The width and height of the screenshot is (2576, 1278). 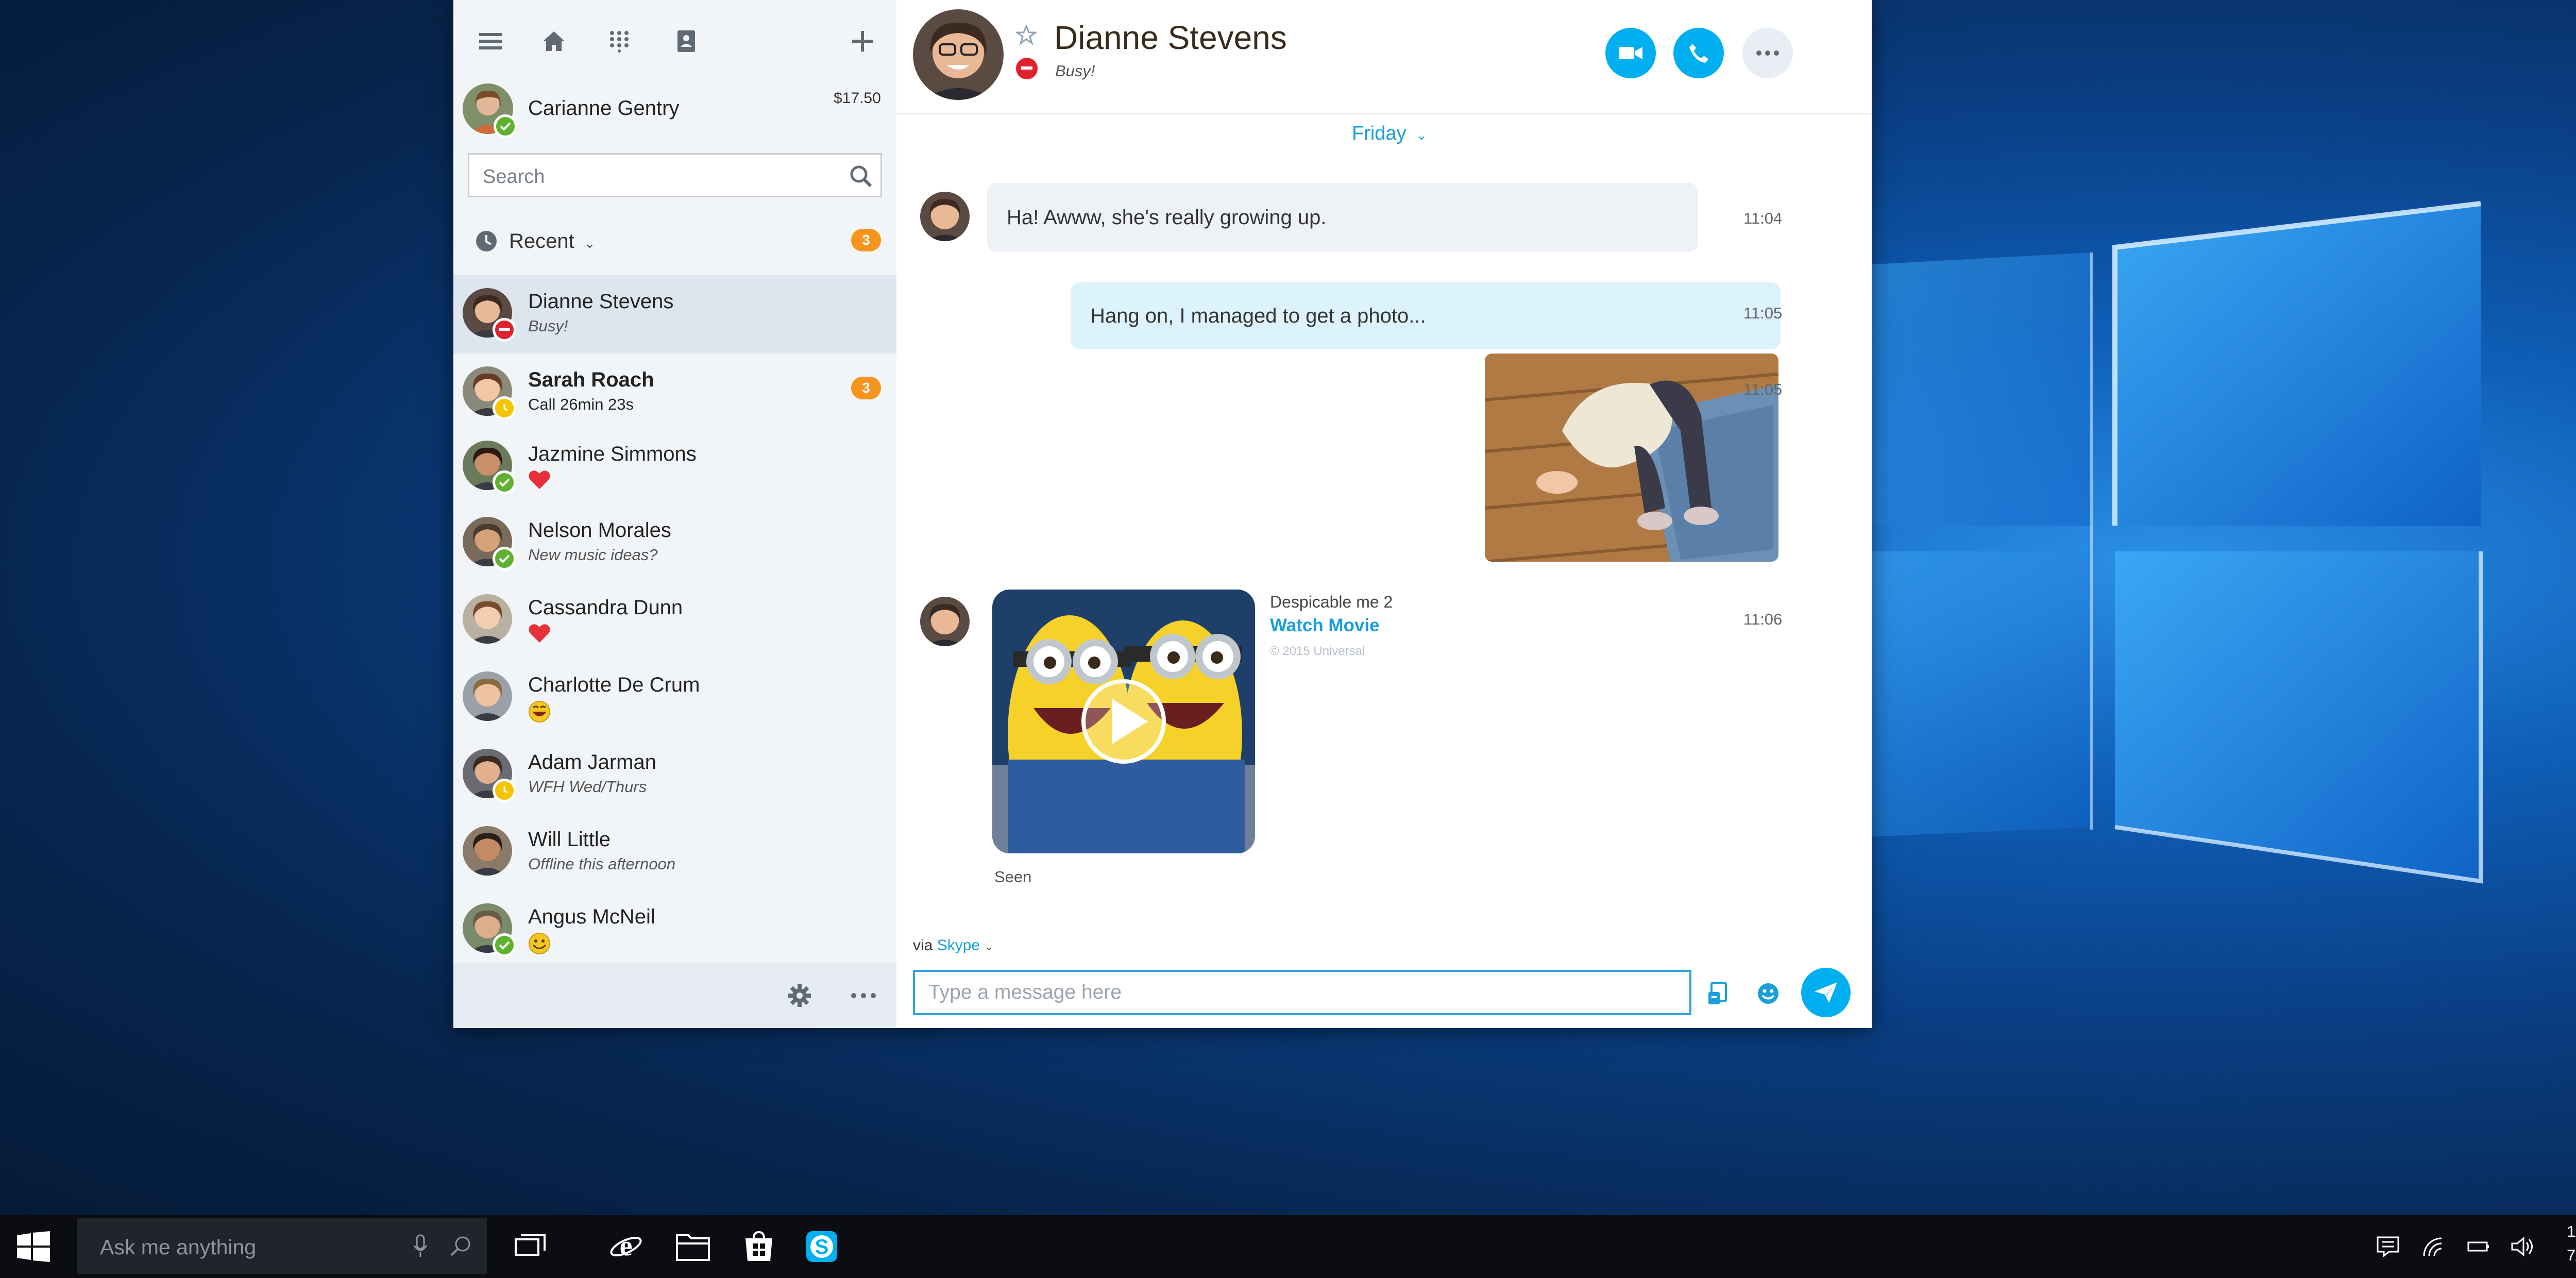 I want to click on add-plus-icon, so click(x=862, y=41).